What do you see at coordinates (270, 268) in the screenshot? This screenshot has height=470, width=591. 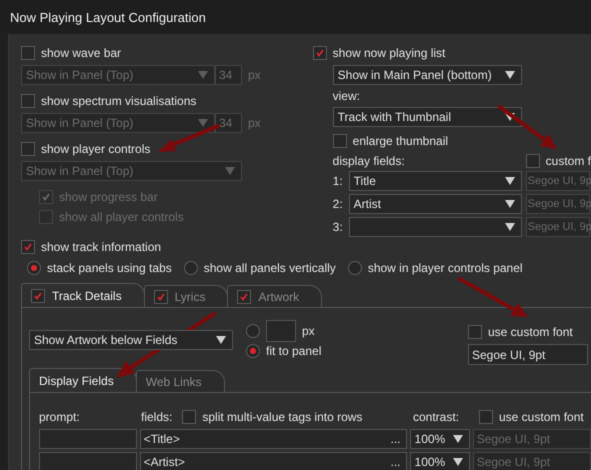 I see `radio-label: show all panels vertically` at bounding box center [270, 268].